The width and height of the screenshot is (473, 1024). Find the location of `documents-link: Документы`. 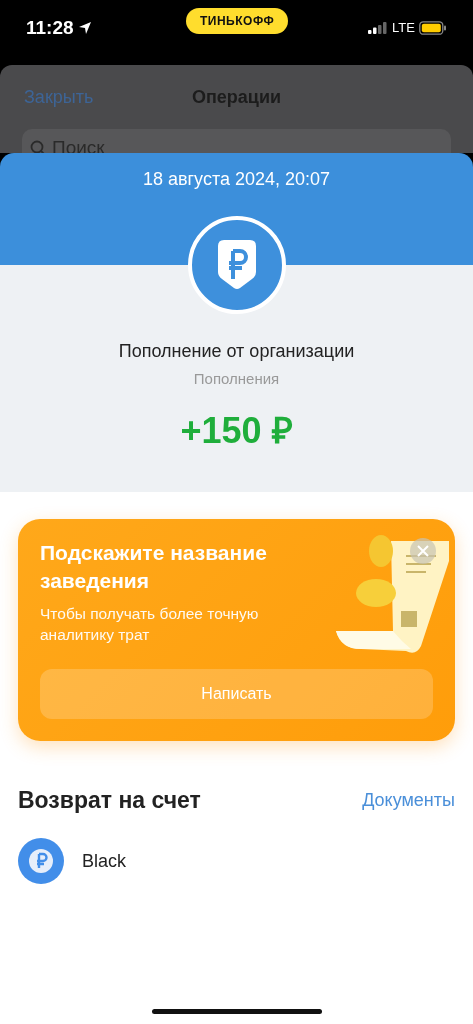

documents-link: Документы is located at coordinates (408, 800).